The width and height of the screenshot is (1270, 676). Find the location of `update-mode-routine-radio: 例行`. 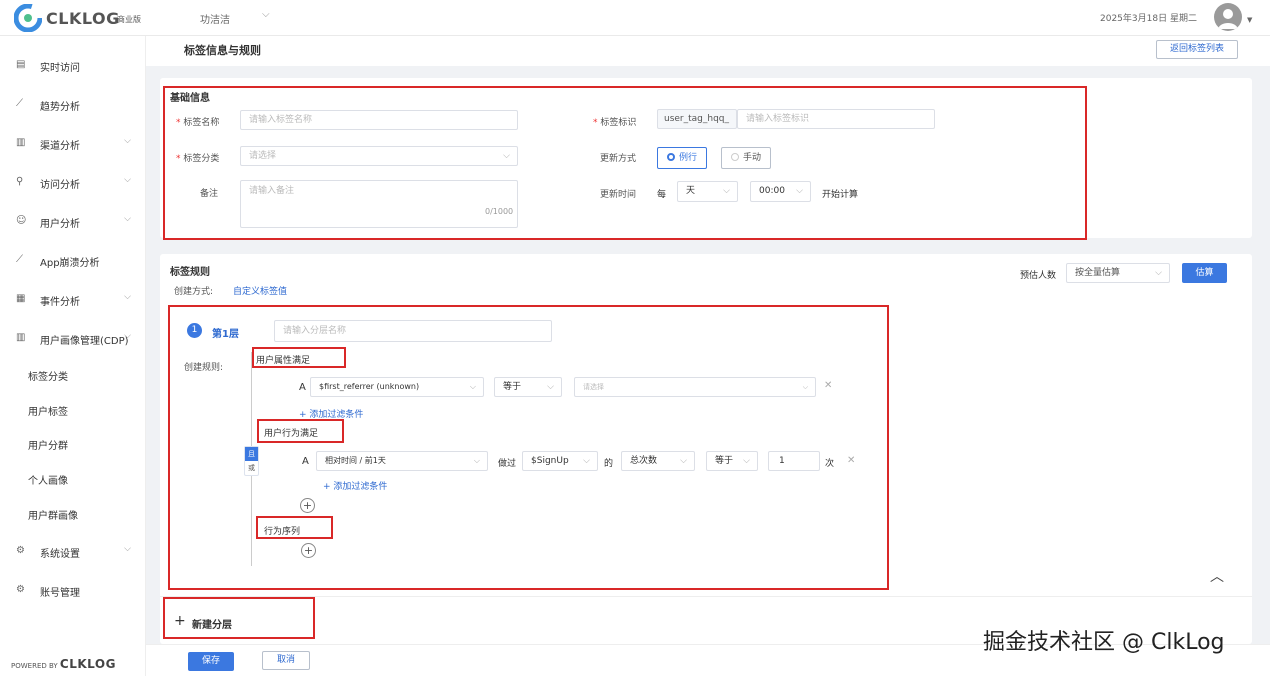

update-mode-routine-radio: 例行 is located at coordinates (682, 158).